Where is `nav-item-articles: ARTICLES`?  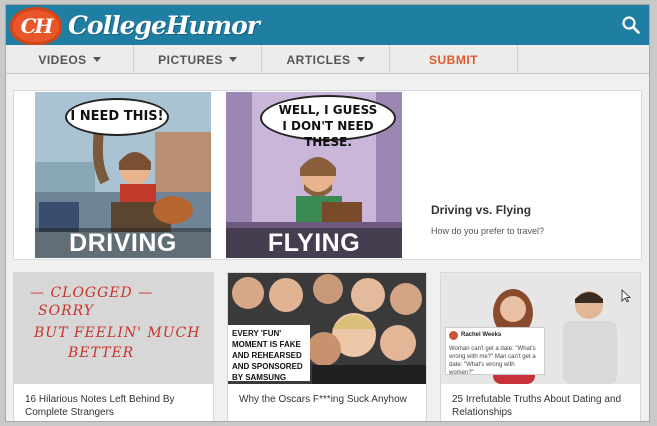 nav-item-articles: ARTICLES is located at coordinates (326, 59).